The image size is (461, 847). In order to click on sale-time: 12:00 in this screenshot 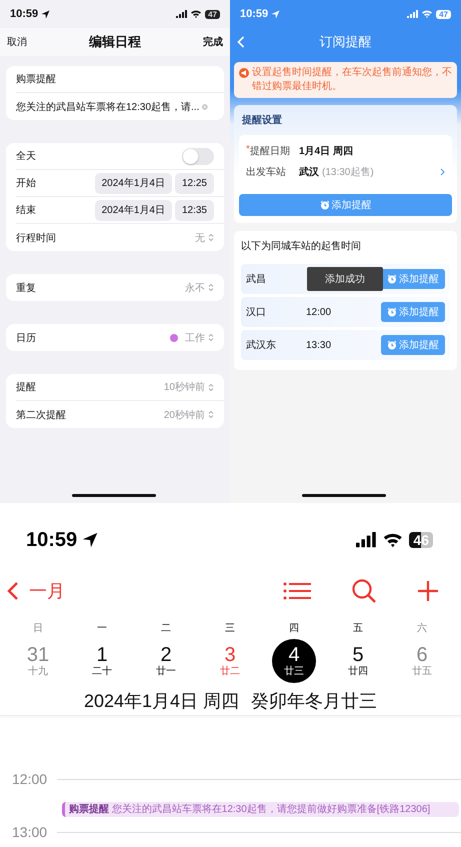, I will do `click(319, 312)`.